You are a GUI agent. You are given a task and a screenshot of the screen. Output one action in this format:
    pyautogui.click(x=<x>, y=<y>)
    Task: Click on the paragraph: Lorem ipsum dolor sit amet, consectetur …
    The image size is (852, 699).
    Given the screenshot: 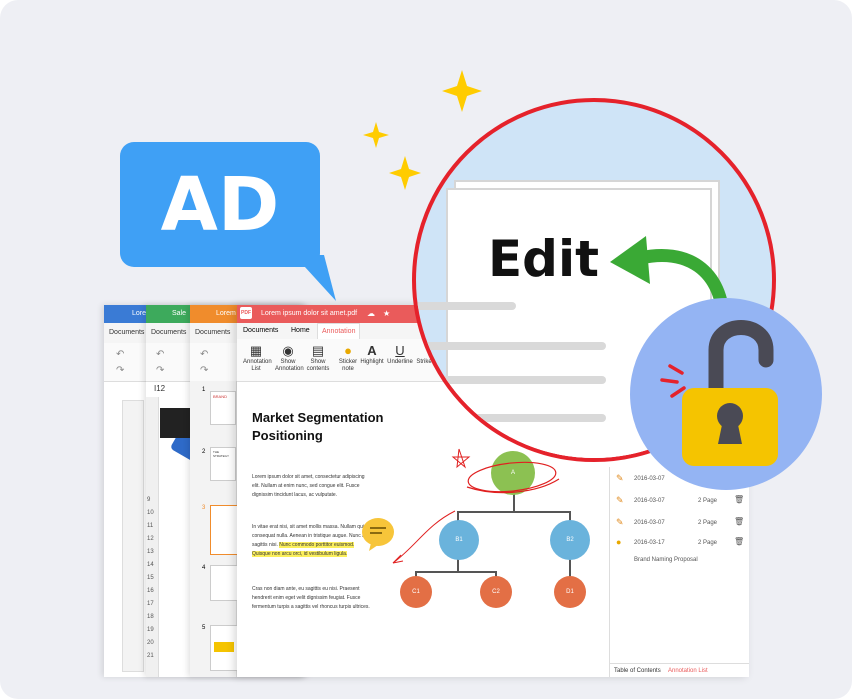 What is the action you would take?
    pyautogui.click(x=308, y=486)
    